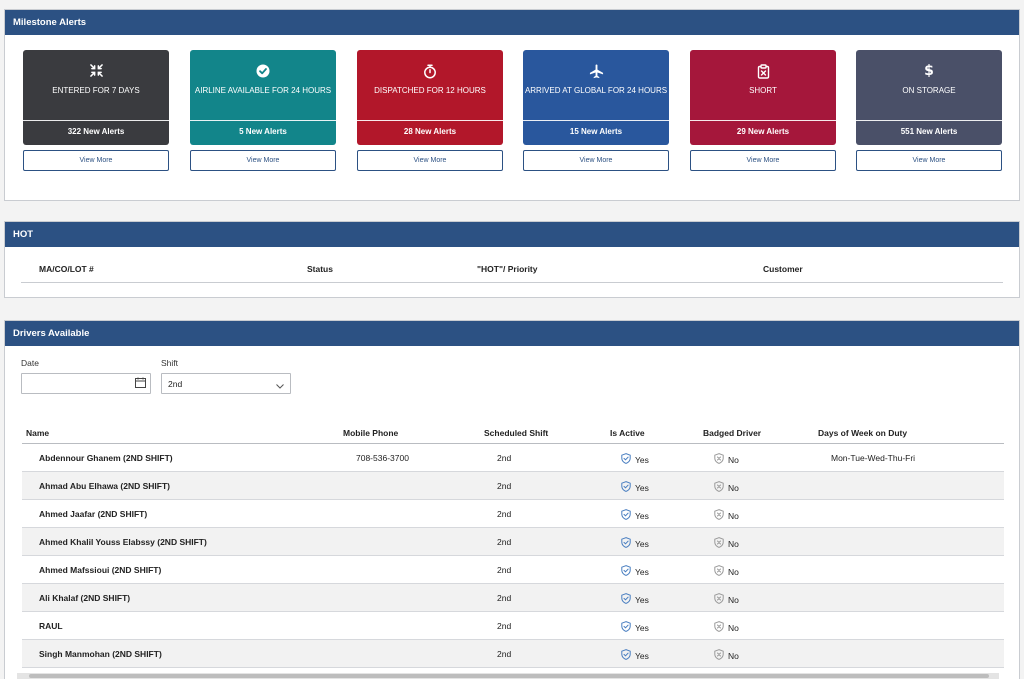 Image resolution: width=1024 pixels, height=679 pixels. Describe the element at coordinates (175, 384) in the screenshot. I see `shift-select-value: 2nd` at that location.